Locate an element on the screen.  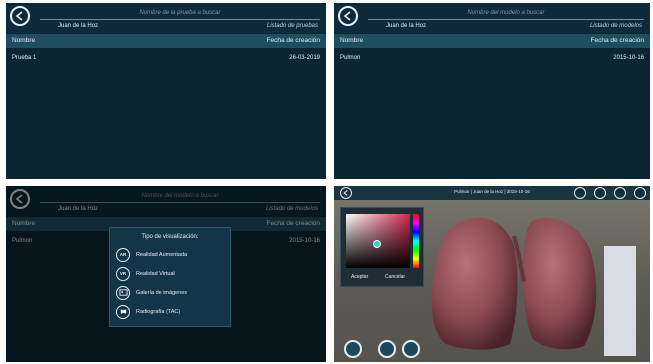
color-picker: Aceptar Cancelar is located at coordinates (382, 247).